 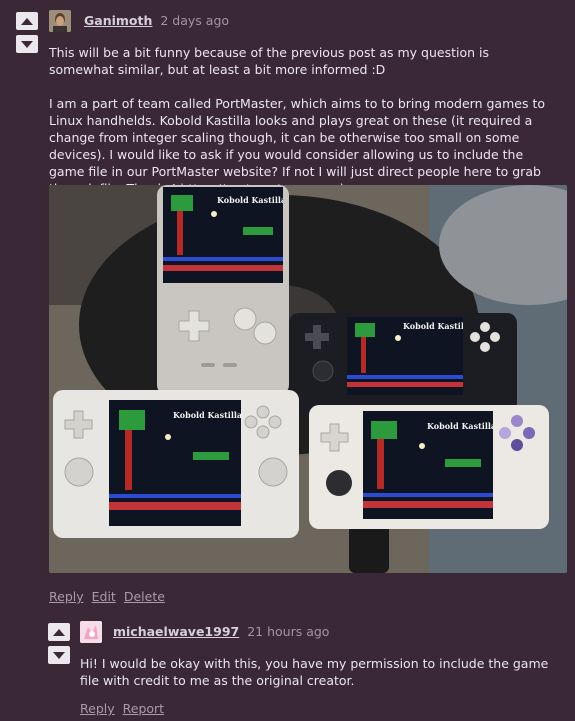 What do you see at coordinates (223, 268) in the screenshot?
I see `ground` at bounding box center [223, 268].